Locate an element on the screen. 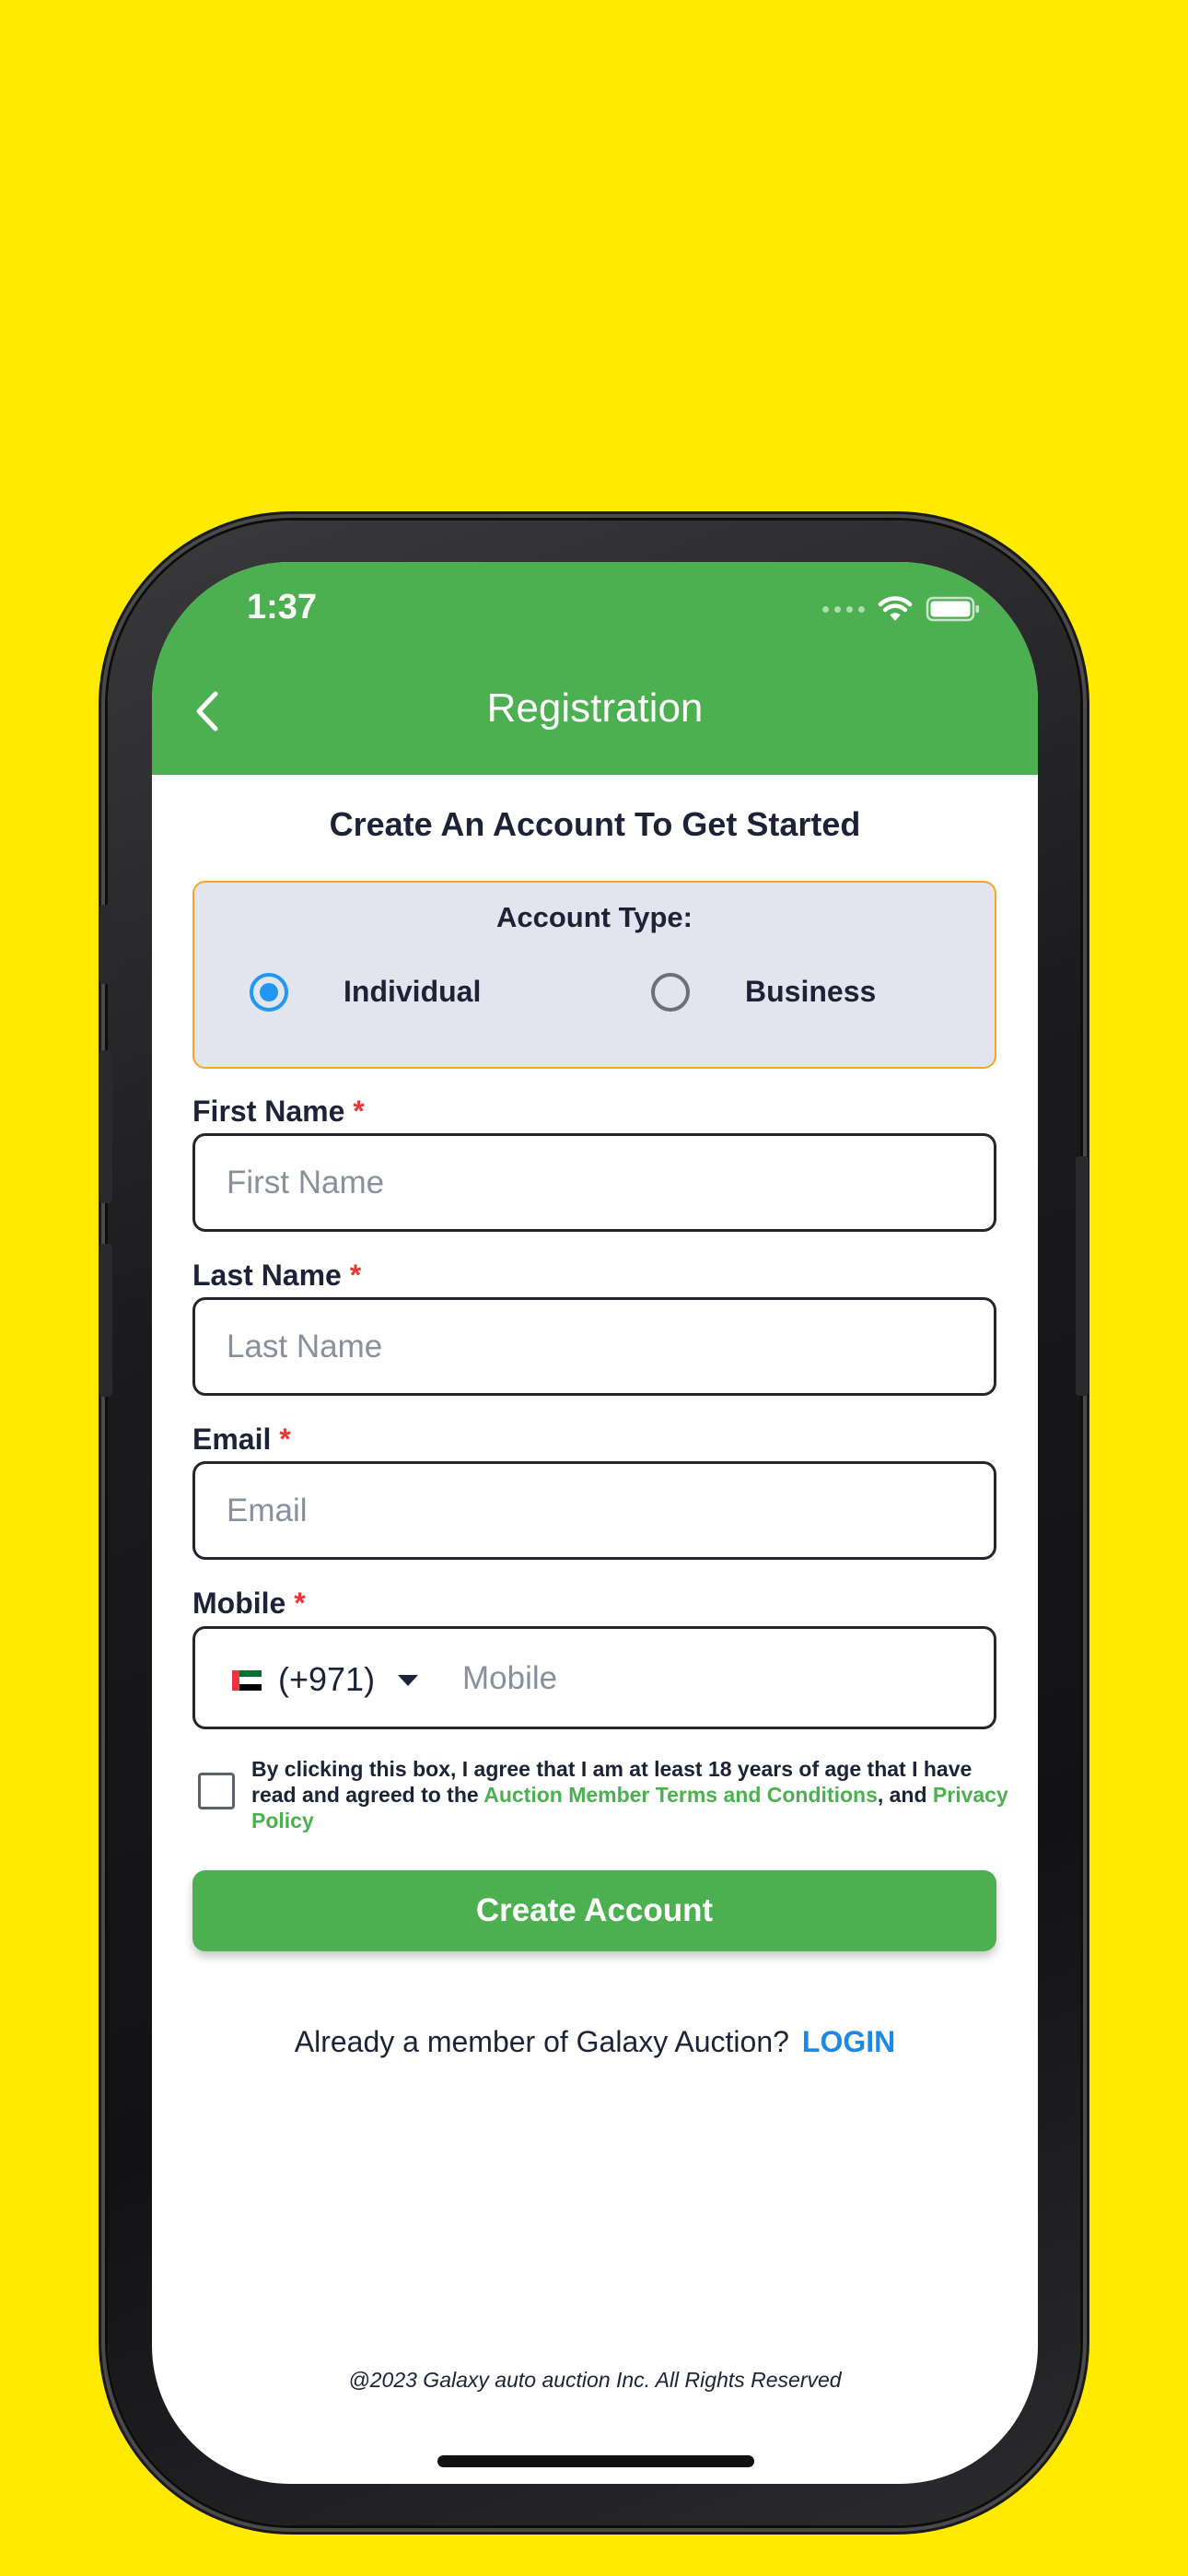 The height and width of the screenshot is (2576, 1188). app-header: 1:37 Registration is located at coordinates (595, 668).